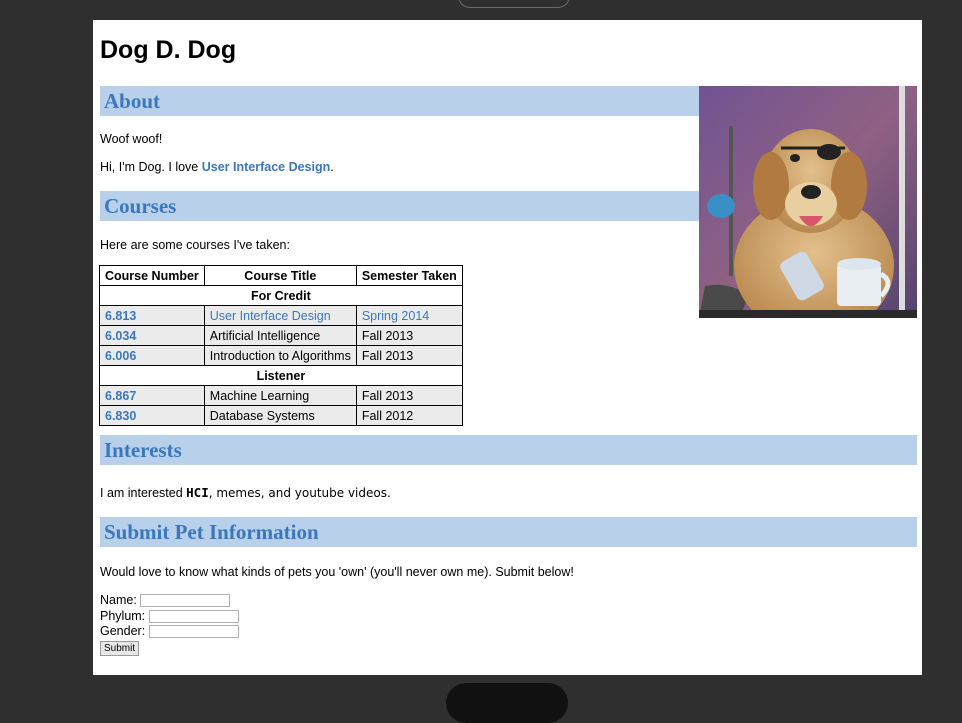  Describe the element at coordinates (514, 4) in the screenshot. I see `window-handle-top` at that location.